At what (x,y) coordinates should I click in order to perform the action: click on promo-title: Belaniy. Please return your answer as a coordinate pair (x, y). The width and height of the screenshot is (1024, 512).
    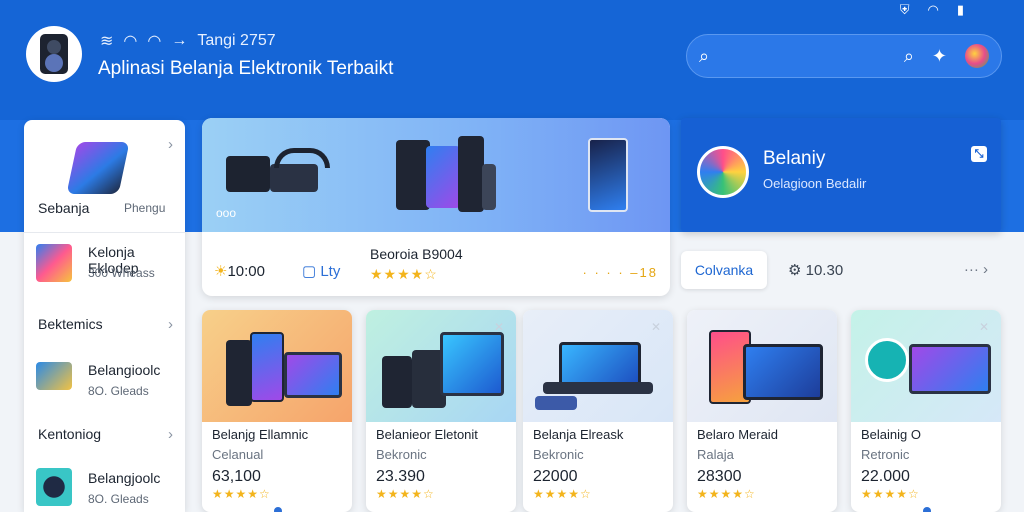
    Looking at the image, I should click on (794, 158).